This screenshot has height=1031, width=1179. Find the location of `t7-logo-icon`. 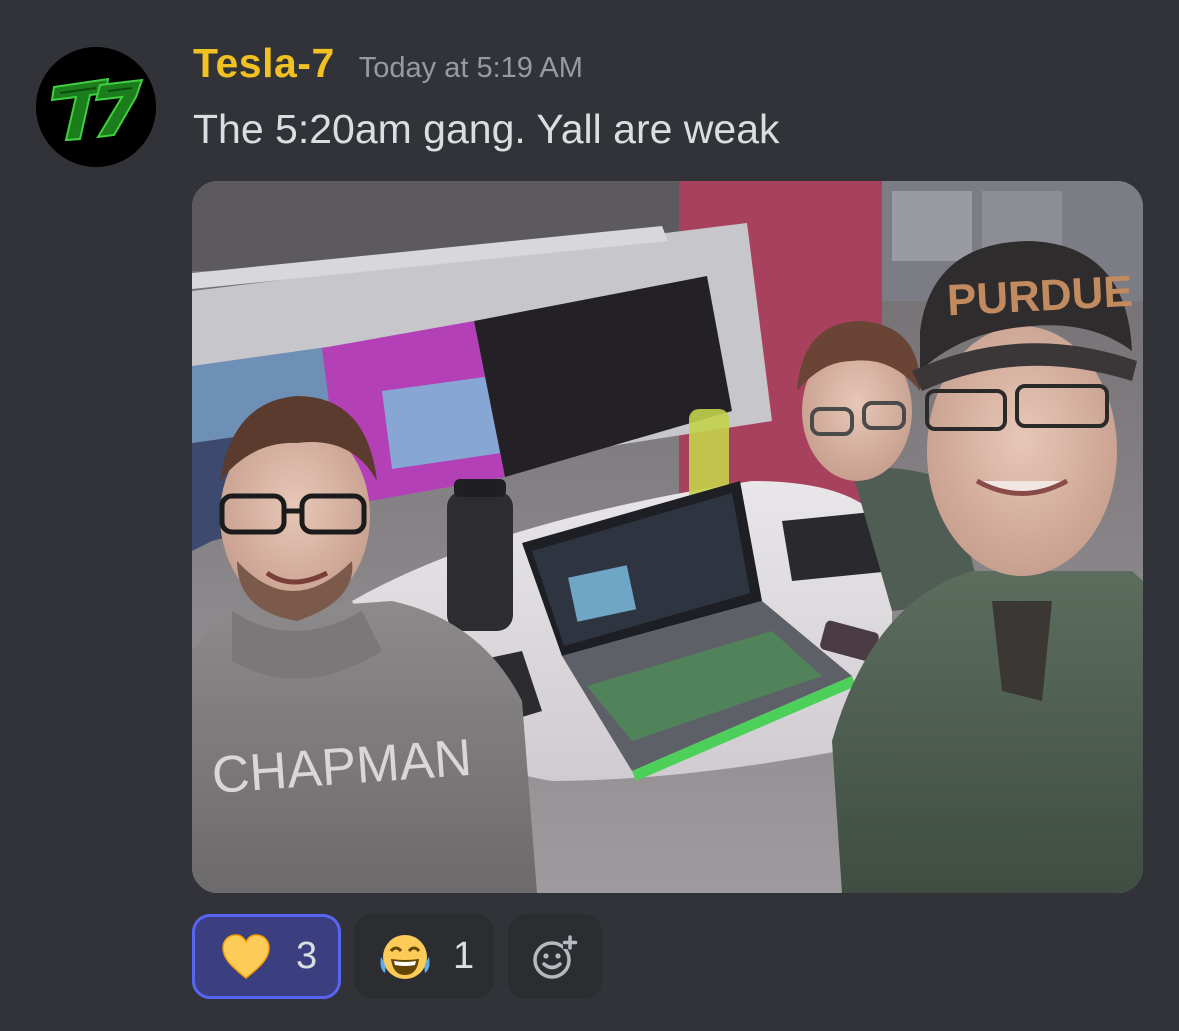

t7-logo-icon is located at coordinates (96, 107).